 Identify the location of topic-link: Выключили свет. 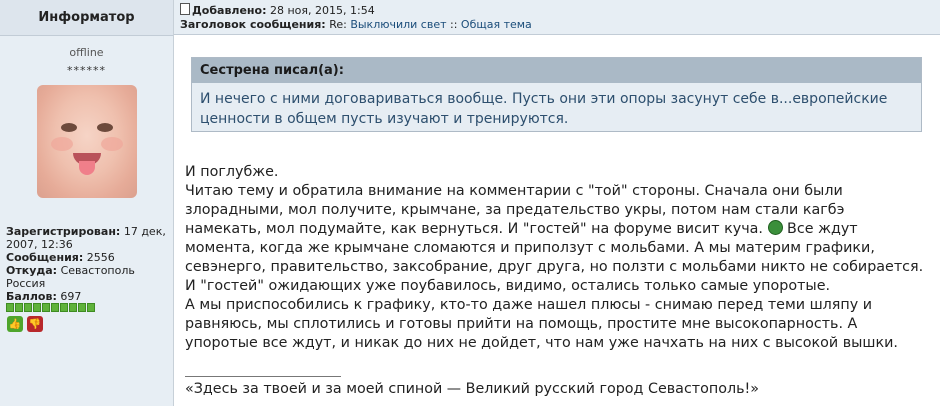
(398, 24).